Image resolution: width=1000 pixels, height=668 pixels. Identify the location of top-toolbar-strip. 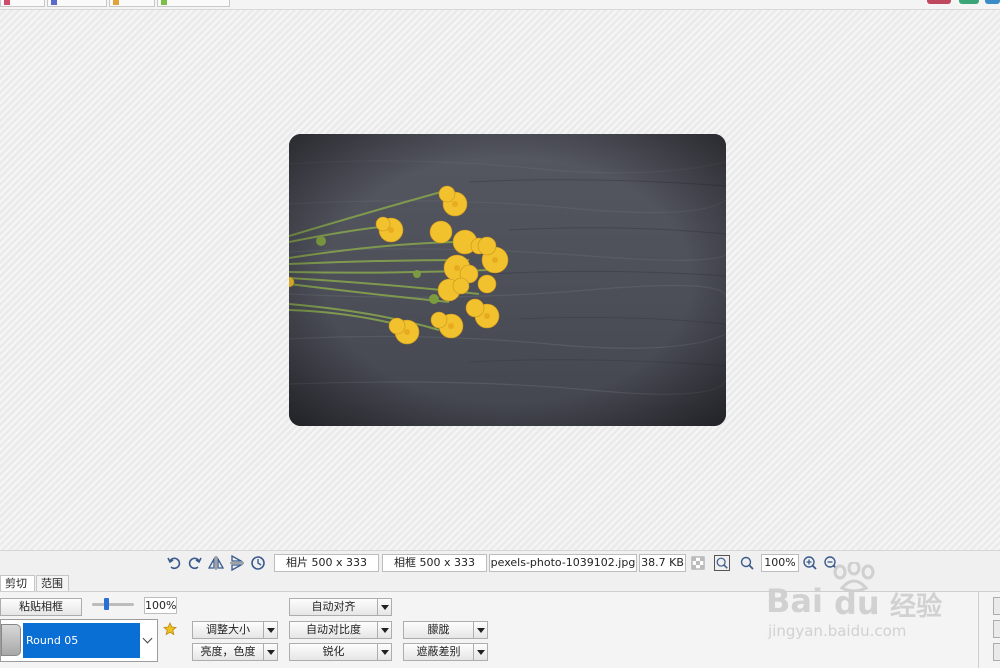
(500, 5).